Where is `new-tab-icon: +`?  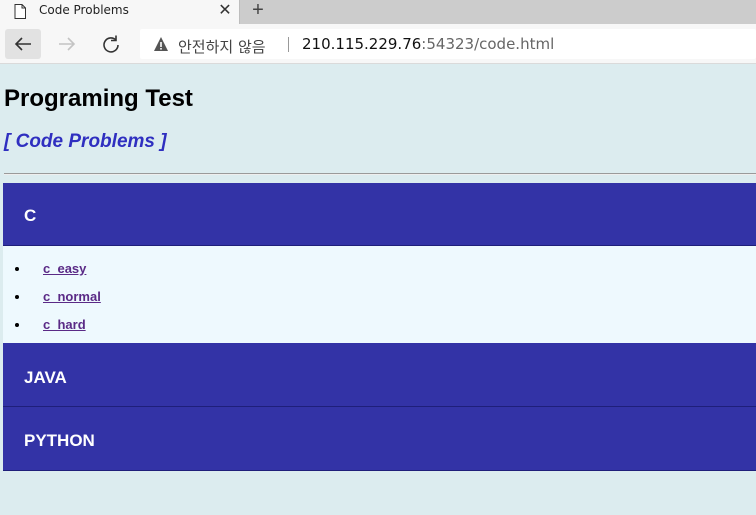
new-tab-icon: + is located at coordinates (258, 11).